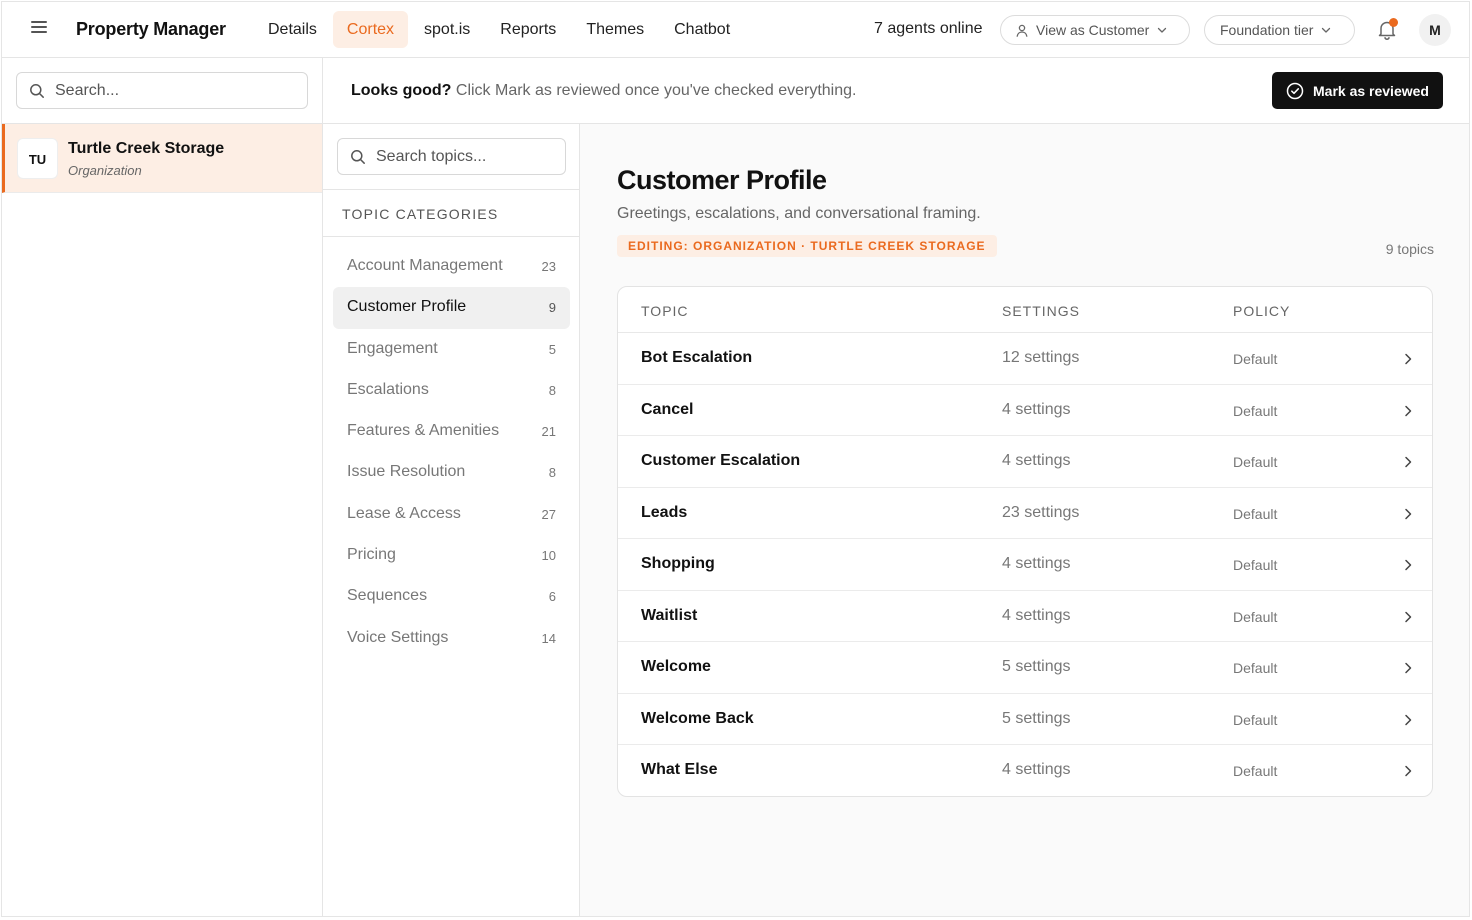  Describe the element at coordinates (548, 266) in the screenshot. I see `category-count: 23` at that location.